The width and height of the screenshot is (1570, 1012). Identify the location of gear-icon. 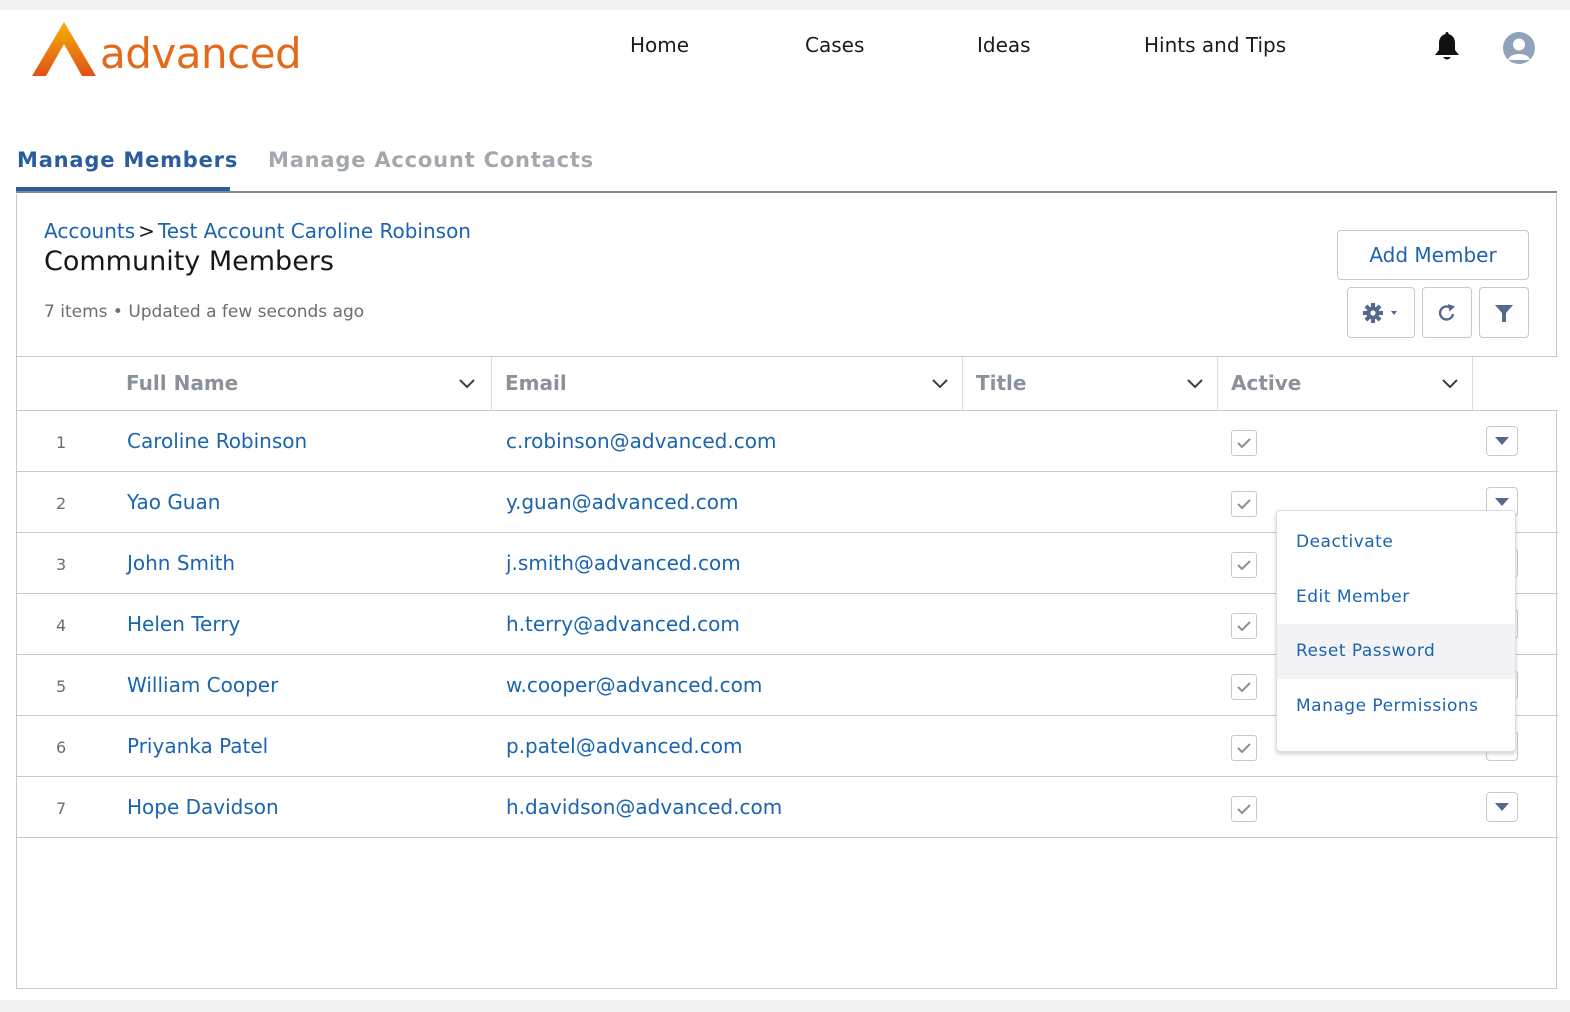
(1380, 312).